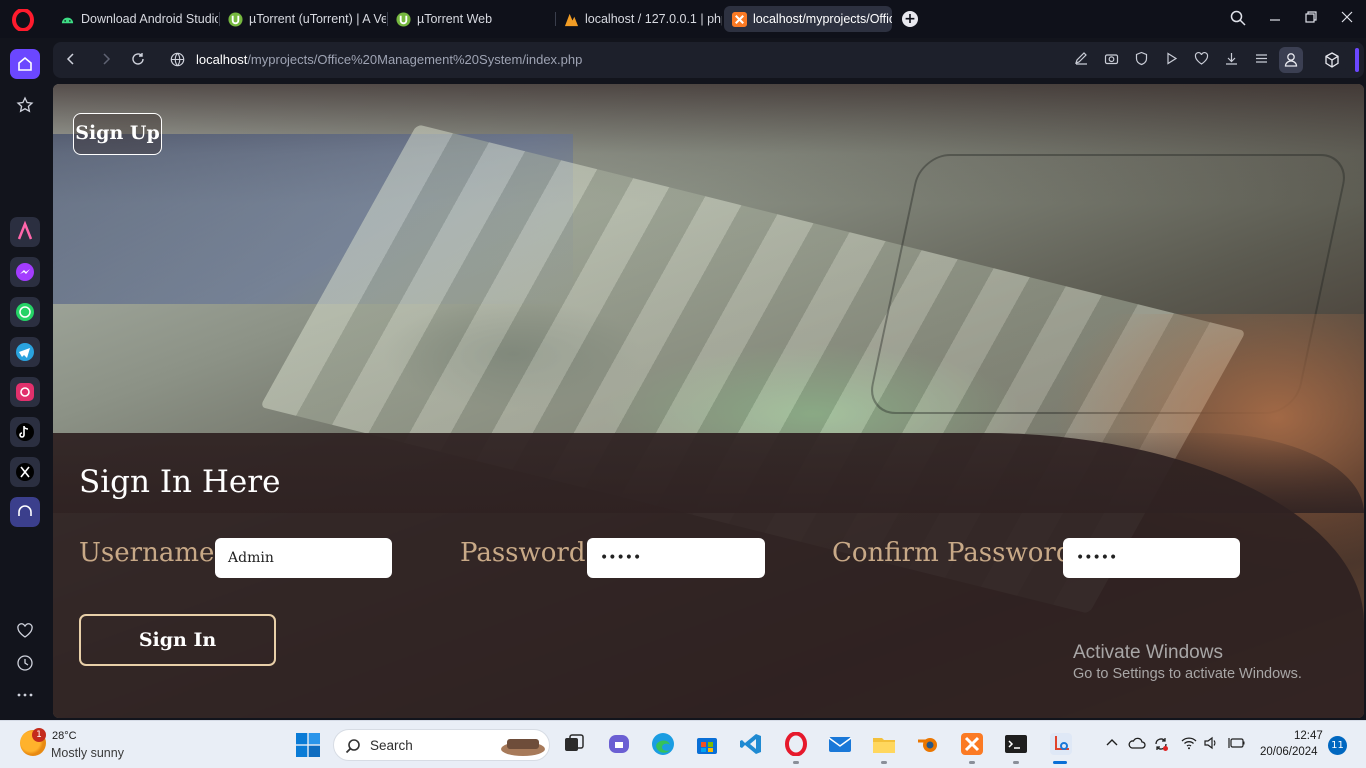  Describe the element at coordinates (527, 553) in the screenshot. I see `password-label: Password:` at that location.